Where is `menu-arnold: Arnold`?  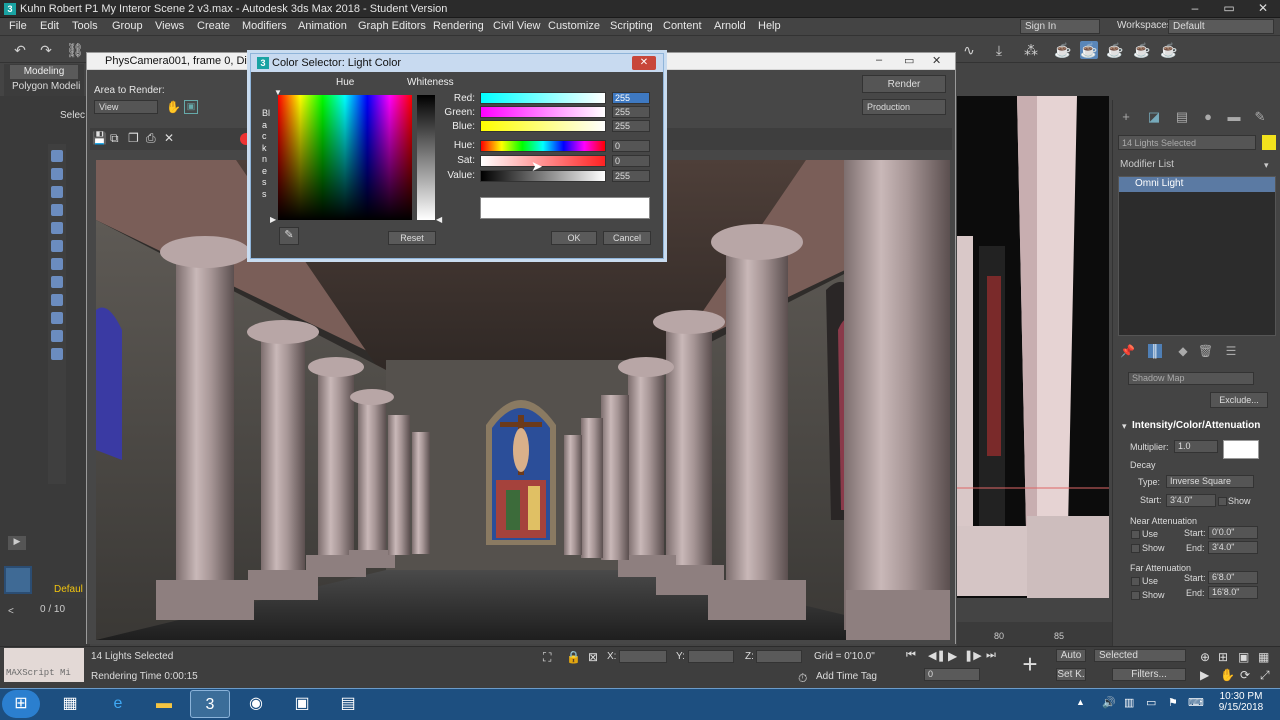 menu-arnold: Arnold is located at coordinates (730, 26).